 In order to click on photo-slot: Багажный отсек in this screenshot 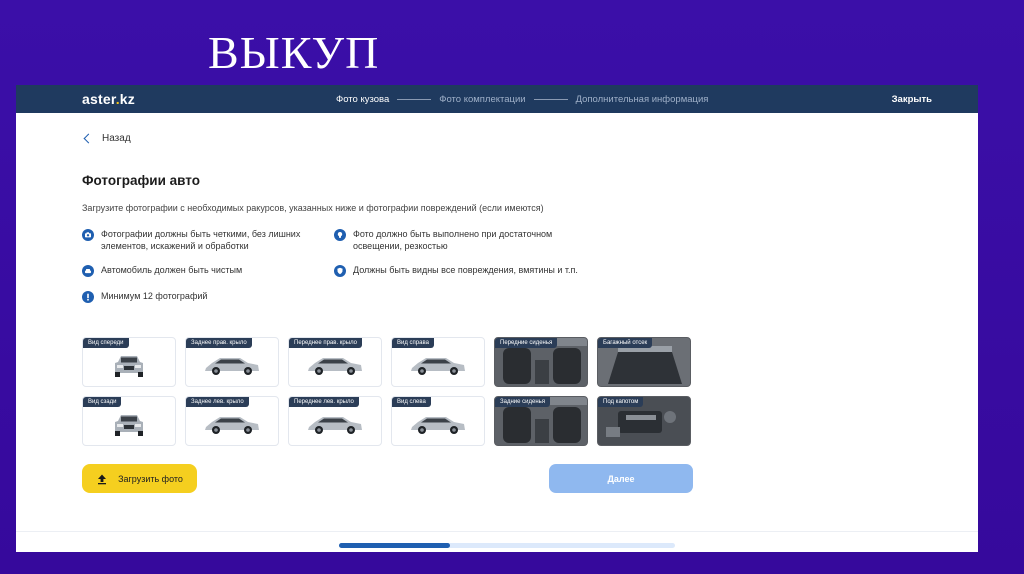, I will do `click(644, 362)`.